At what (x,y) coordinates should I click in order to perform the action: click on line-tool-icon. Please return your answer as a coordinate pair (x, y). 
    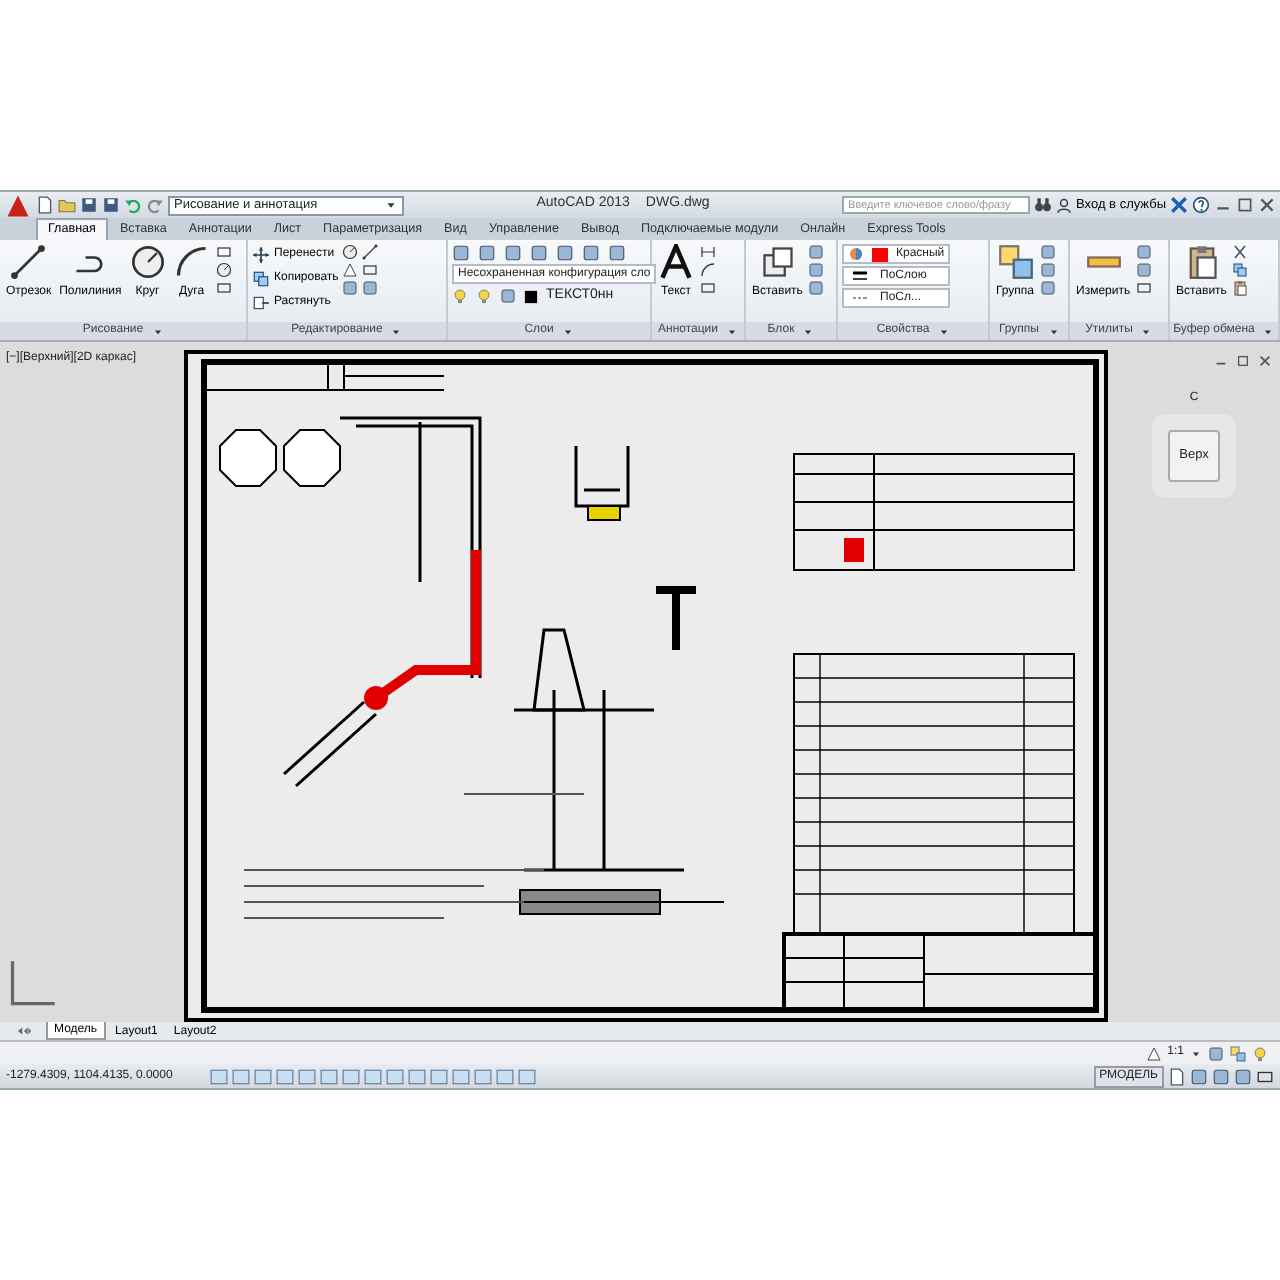
    Looking at the image, I should click on (28, 262).